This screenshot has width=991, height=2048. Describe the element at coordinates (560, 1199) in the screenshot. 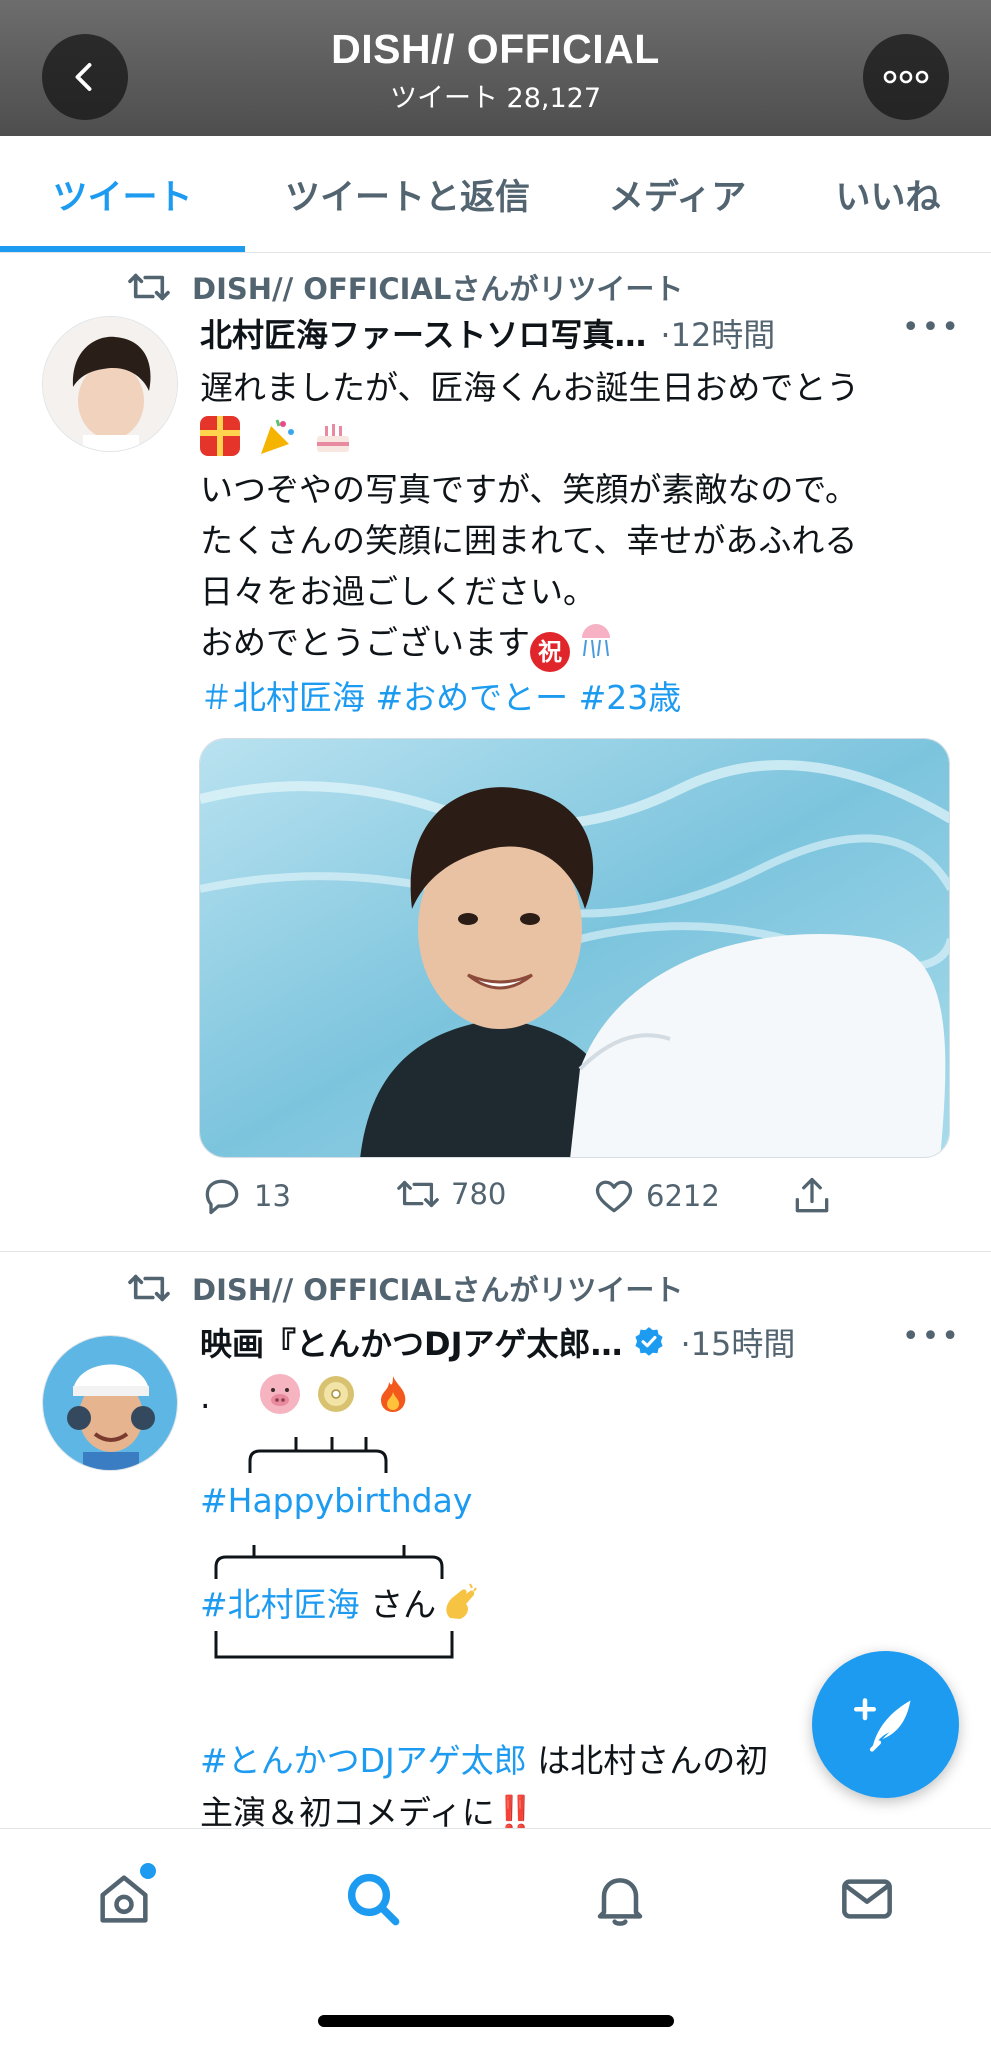

I see `tweet-actions: 13 780 6212` at that location.